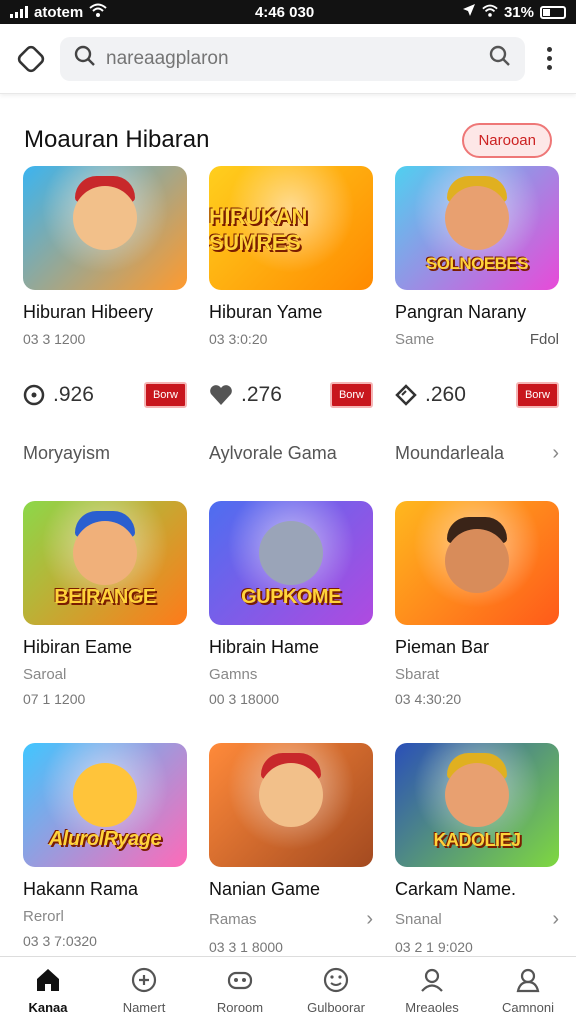  What do you see at coordinates (477, 919) in the screenshot?
I see `game-subtitle-row: Snanal ›` at bounding box center [477, 919].